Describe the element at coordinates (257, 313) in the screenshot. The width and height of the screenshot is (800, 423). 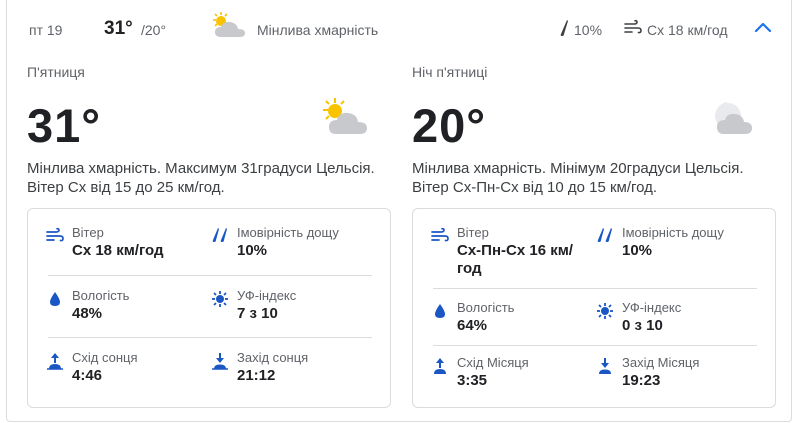
I see `day-uv-value: 7 з 10` at that location.